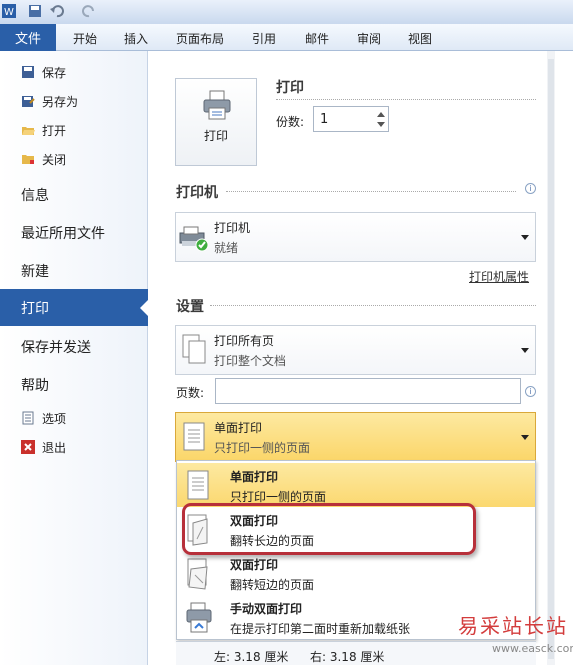 Image resolution: width=573 pixels, height=665 pixels. I want to click on sidebar-item-exit: 退出, so click(43, 447).